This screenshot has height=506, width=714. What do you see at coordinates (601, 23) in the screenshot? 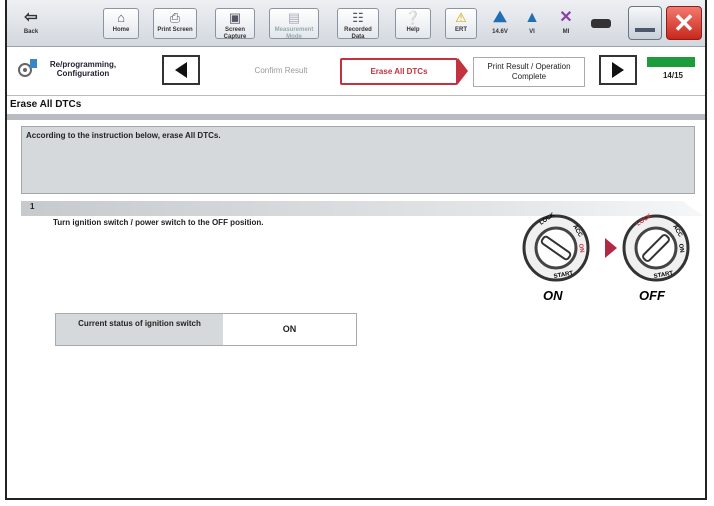
I see `plug-icon` at bounding box center [601, 23].